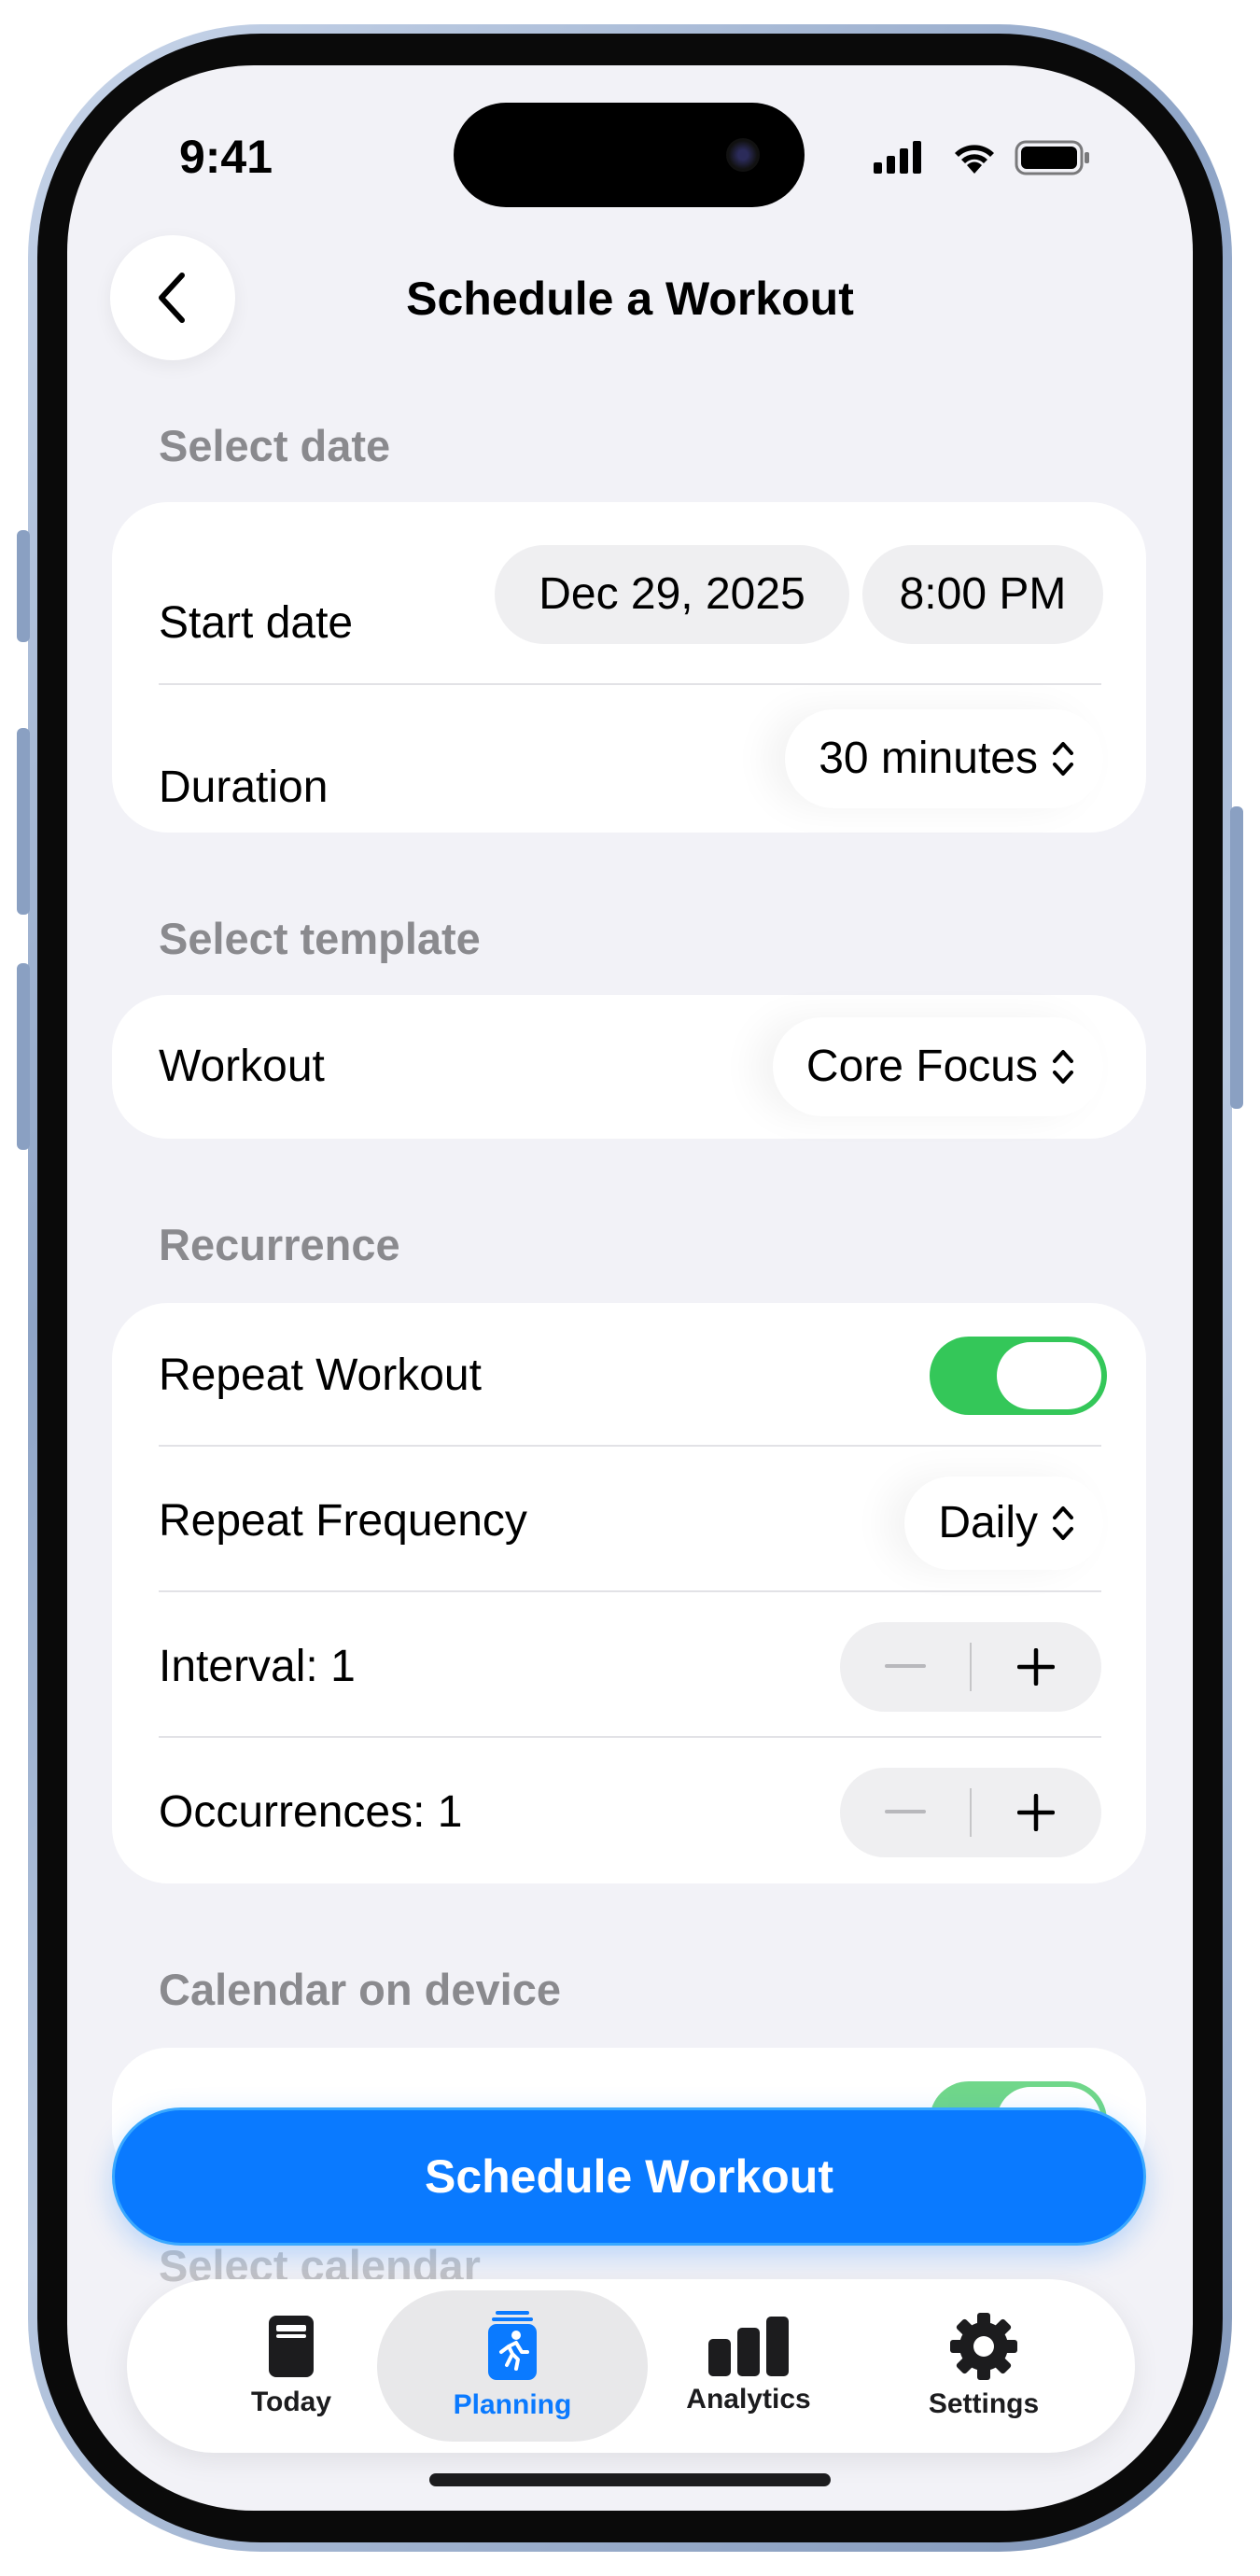 Image resolution: width=1260 pixels, height=2576 pixels. I want to click on power-button, so click(1236, 957).